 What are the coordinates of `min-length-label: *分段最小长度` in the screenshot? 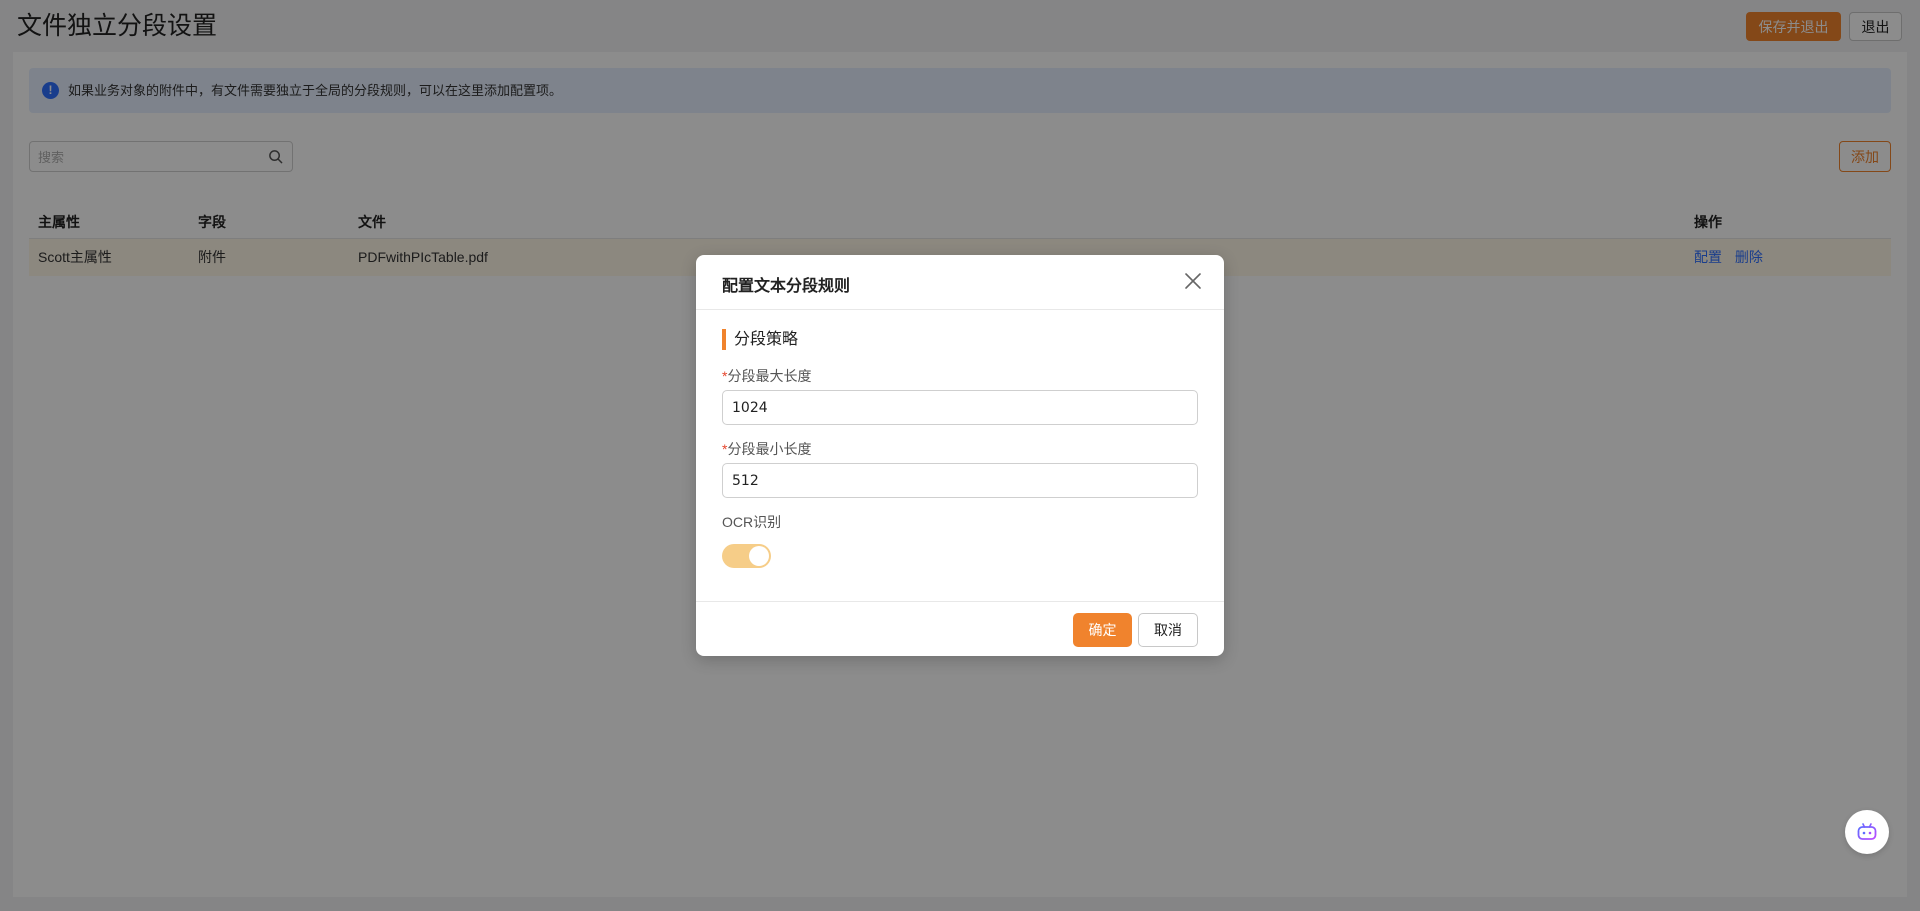 It's located at (766, 449).